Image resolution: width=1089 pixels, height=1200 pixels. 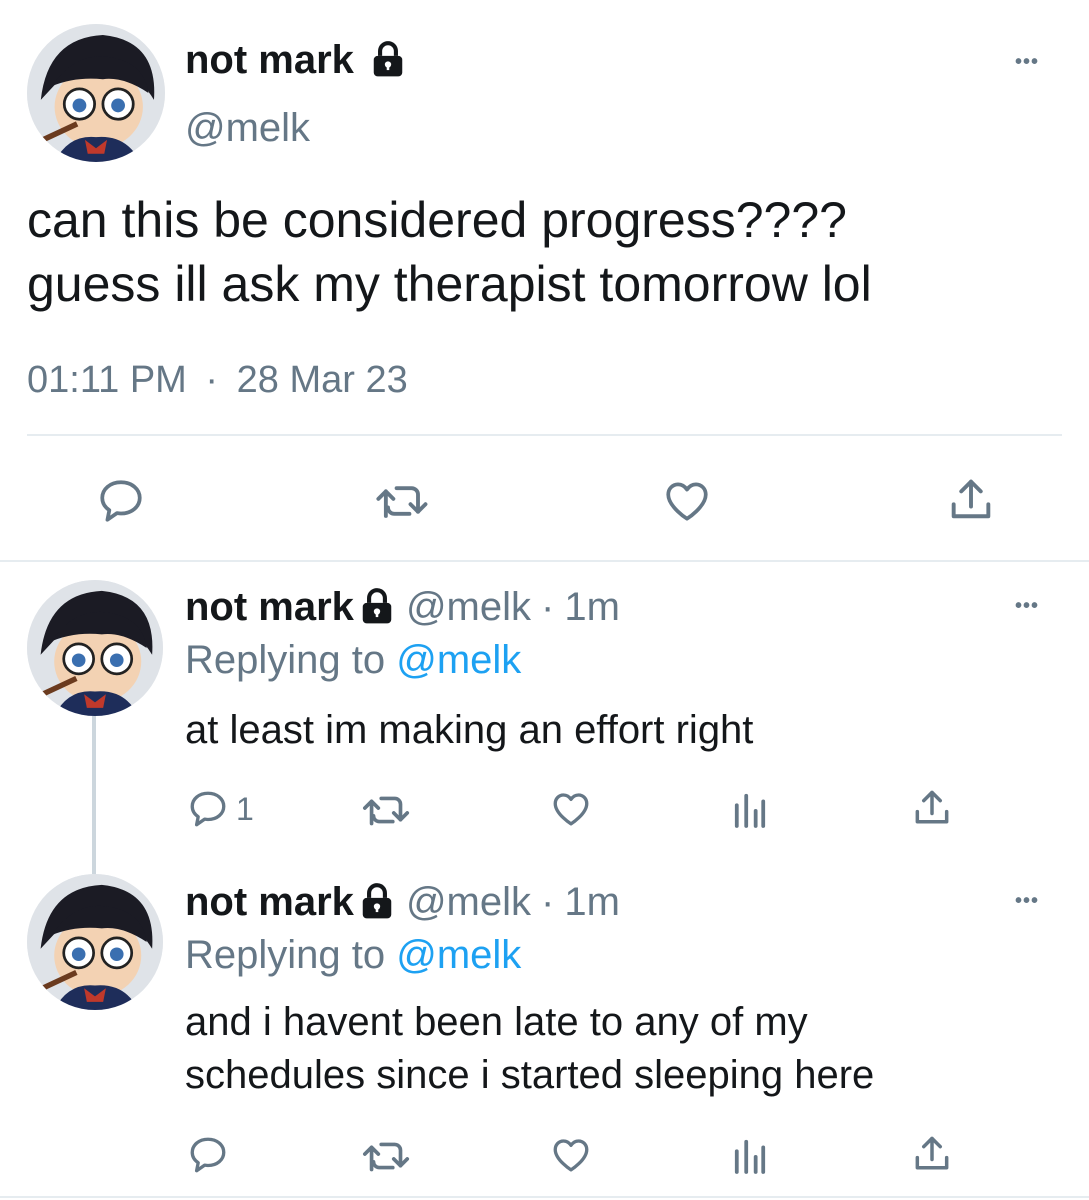 I want to click on tweet-text-line: guess ill ask my therapist tomorrow lol, so click(x=449, y=284).